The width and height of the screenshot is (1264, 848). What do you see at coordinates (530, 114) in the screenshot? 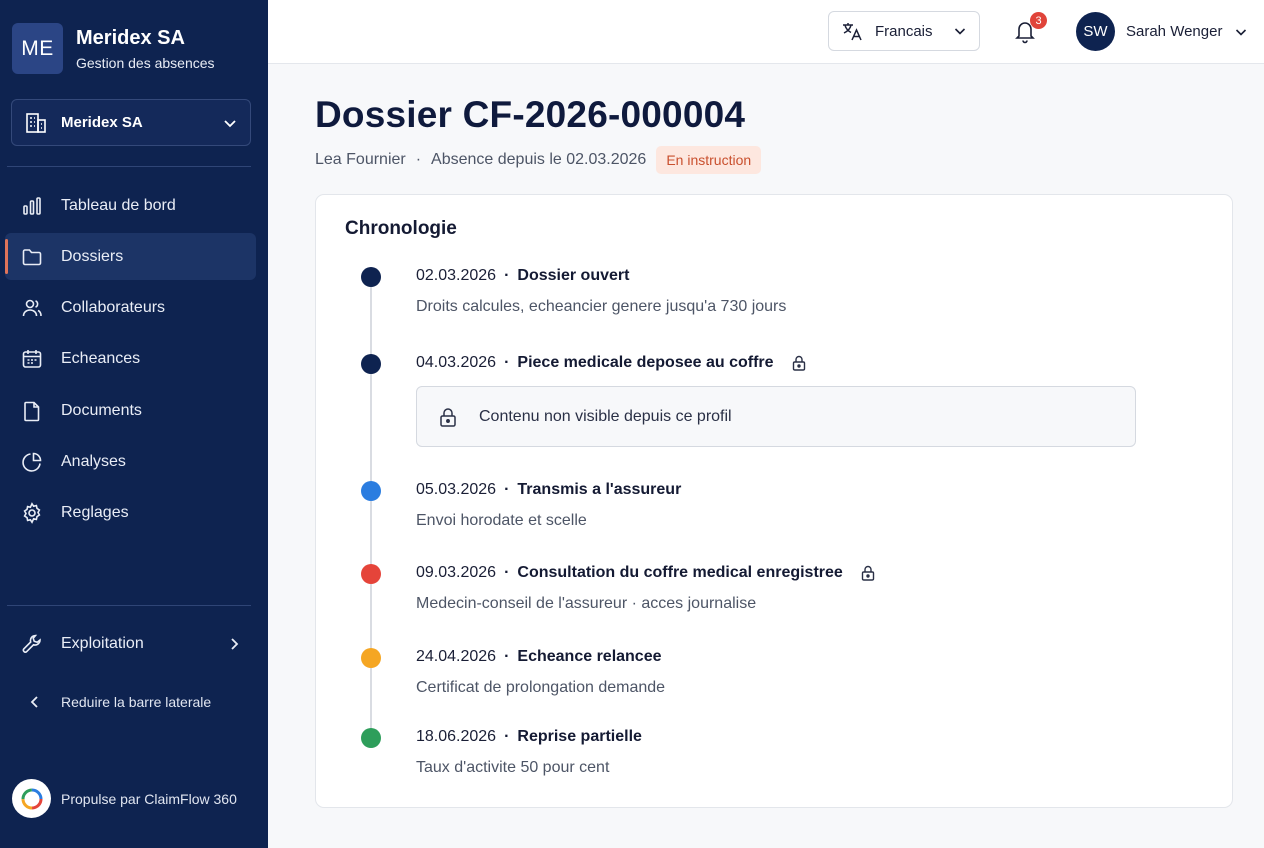
I see `page-title: Dossier CF-2026-000004` at bounding box center [530, 114].